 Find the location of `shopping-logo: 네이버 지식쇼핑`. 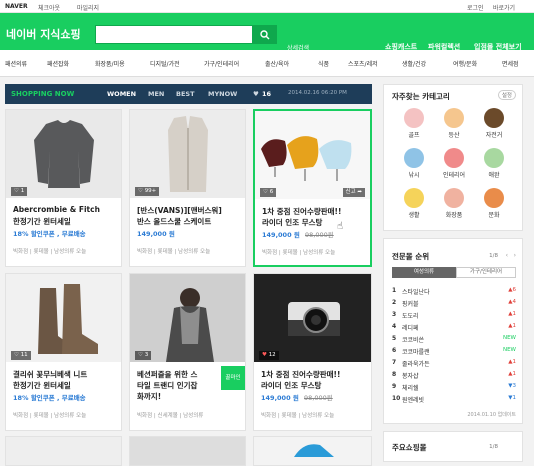

shopping-logo: 네이버 지식쇼핑 is located at coordinates (43, 34).